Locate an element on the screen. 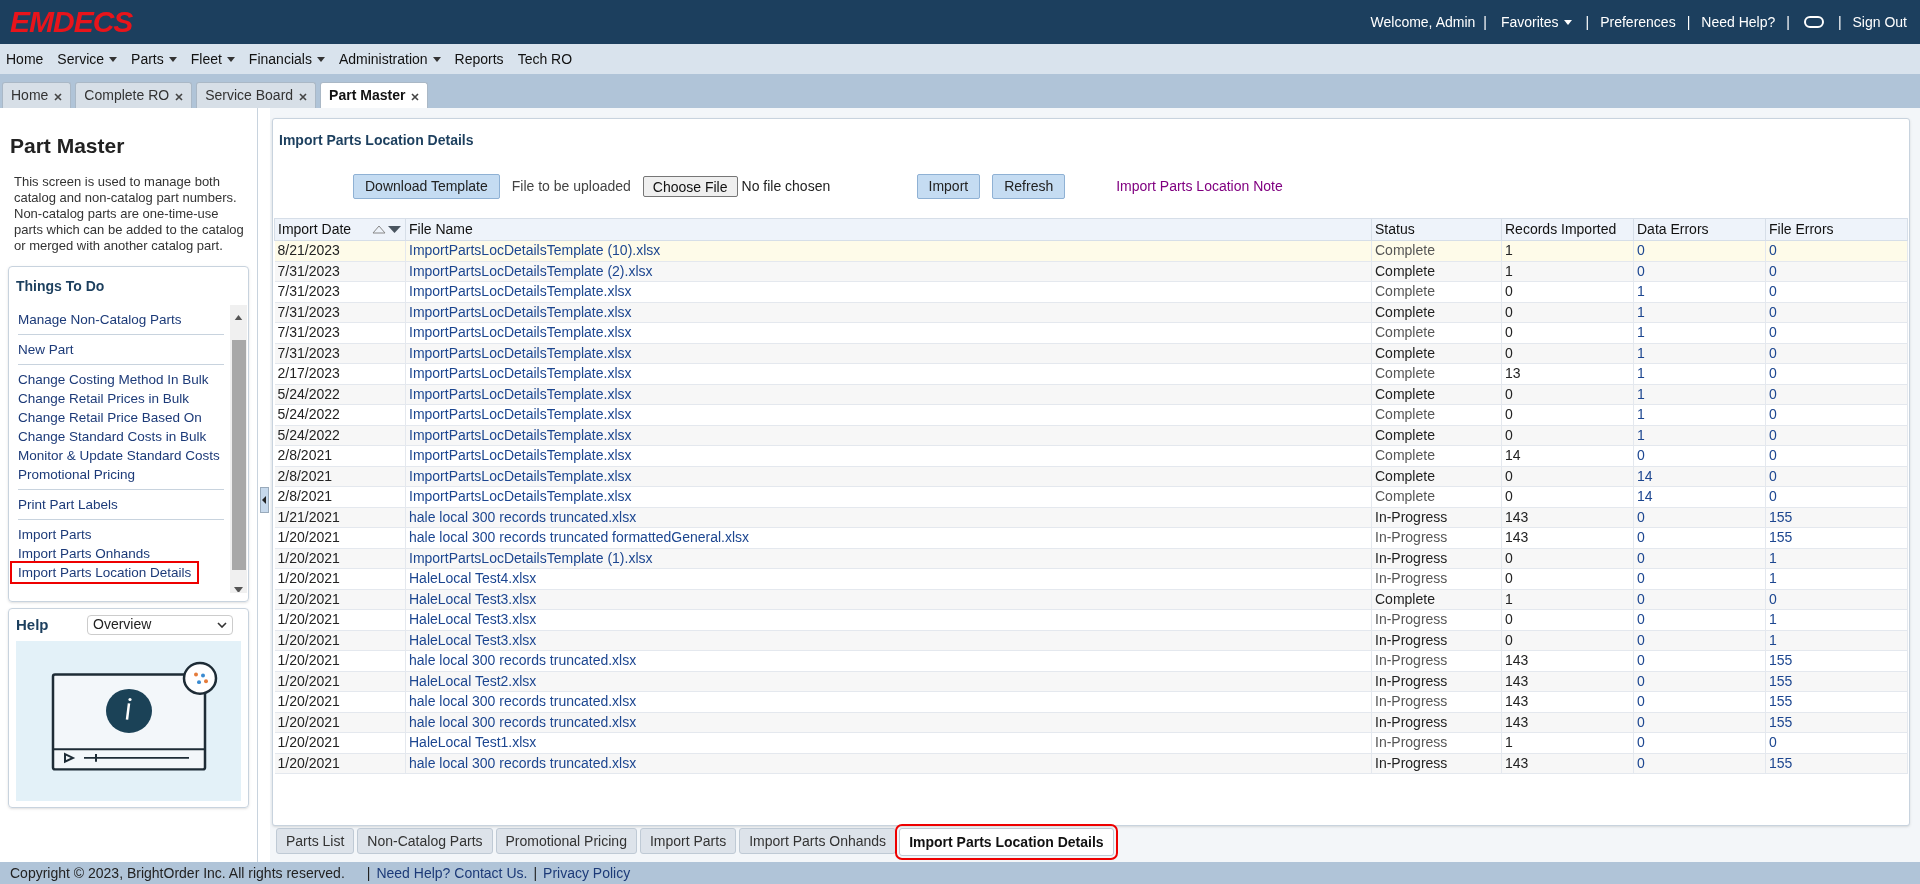  tab: Parts List is located at coordinates (315, 841).